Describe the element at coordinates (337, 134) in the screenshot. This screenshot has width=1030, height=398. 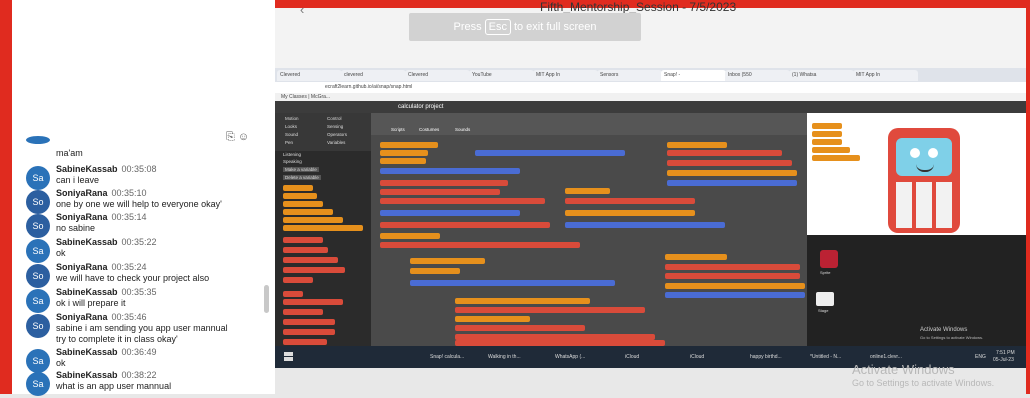
I see `category-operators: Operators` at that location.